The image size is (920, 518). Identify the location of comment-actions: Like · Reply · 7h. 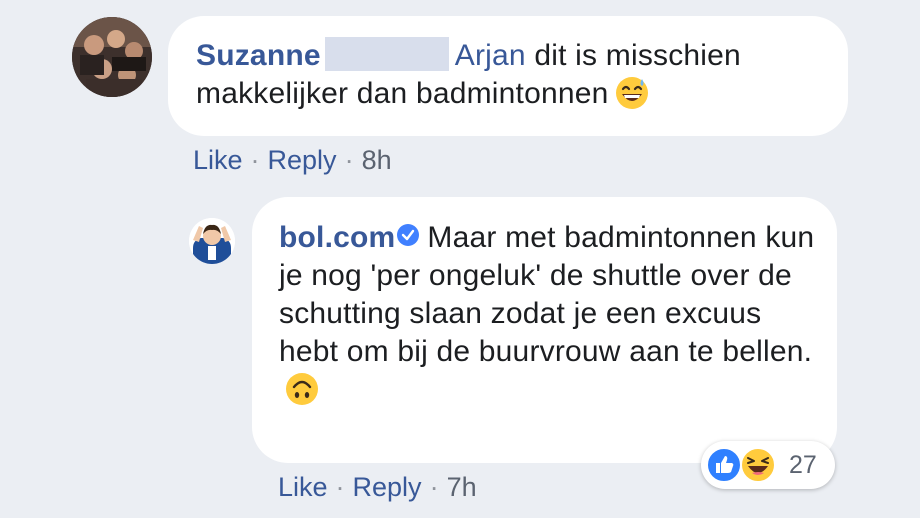
(377, 487).